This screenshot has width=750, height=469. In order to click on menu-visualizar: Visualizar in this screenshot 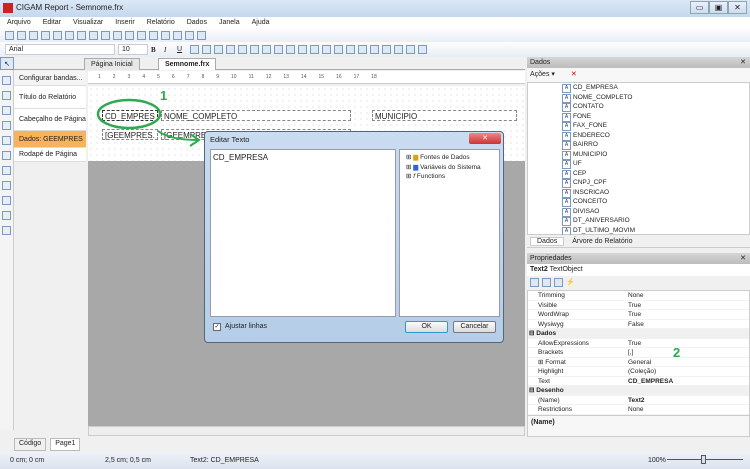, I will do `click(88, 22)`.